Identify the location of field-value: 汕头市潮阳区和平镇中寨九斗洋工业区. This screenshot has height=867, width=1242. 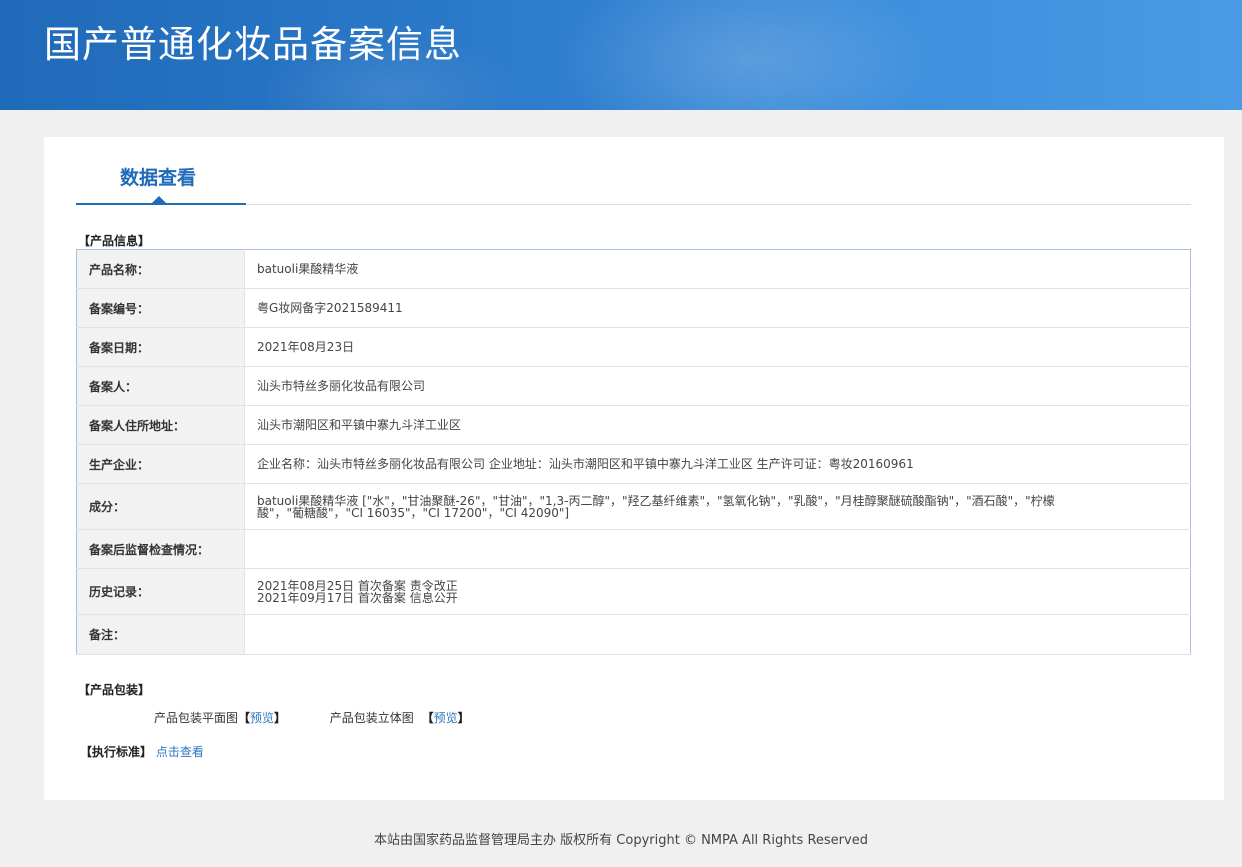
(717, 425).